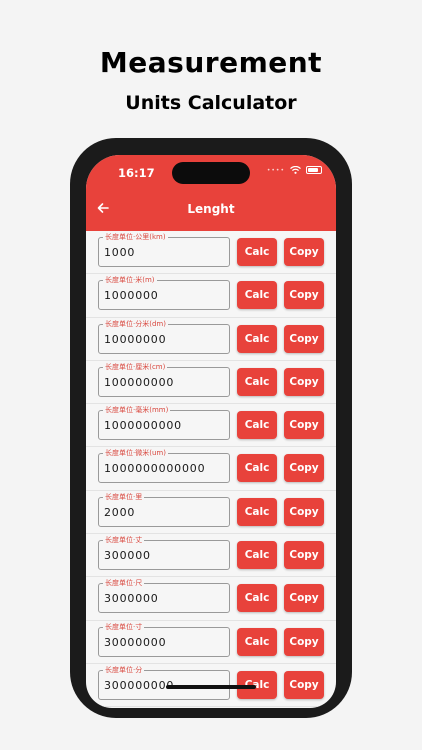  What do you see at coordinates (131, 598) in the screenshot?
I see `unit-field-value: 3000000` at bounding box center [131, 598].